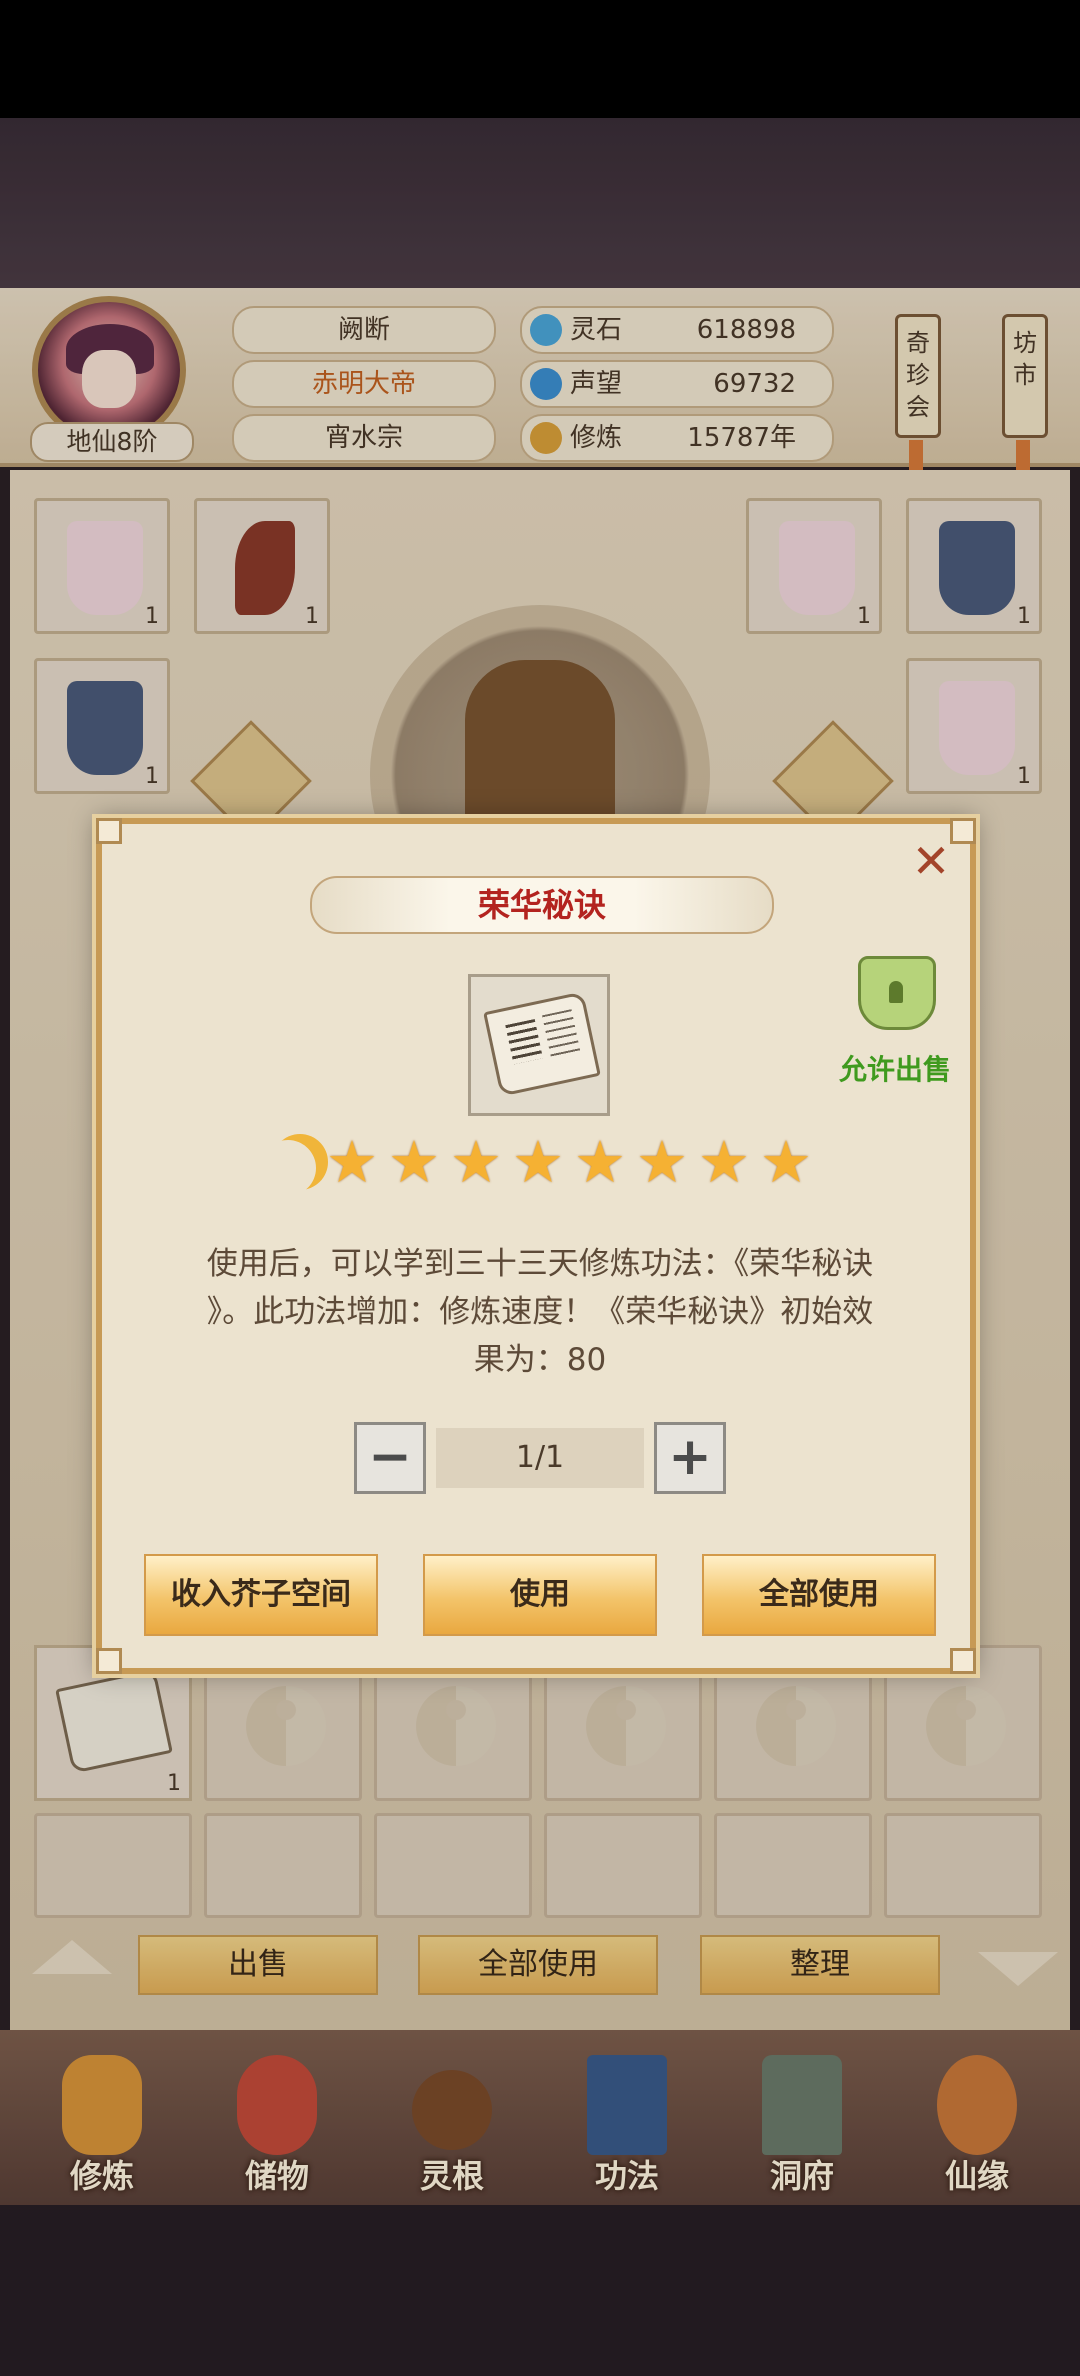 The image size is (1080, 2376). What do you see at coordinates (540, 1360) in the screenshot?
I see `description-line: 果为：80` at bounding box center [540, 1360].